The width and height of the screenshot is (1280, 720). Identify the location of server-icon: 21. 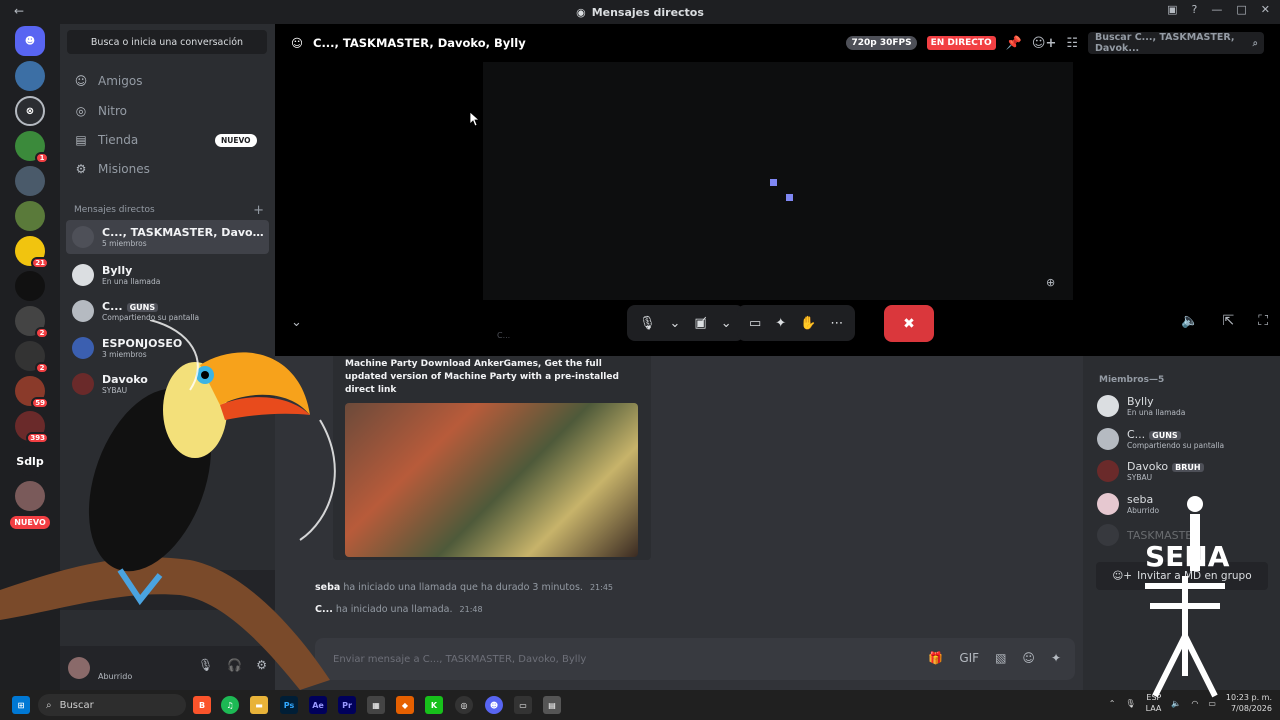
(32, 252).